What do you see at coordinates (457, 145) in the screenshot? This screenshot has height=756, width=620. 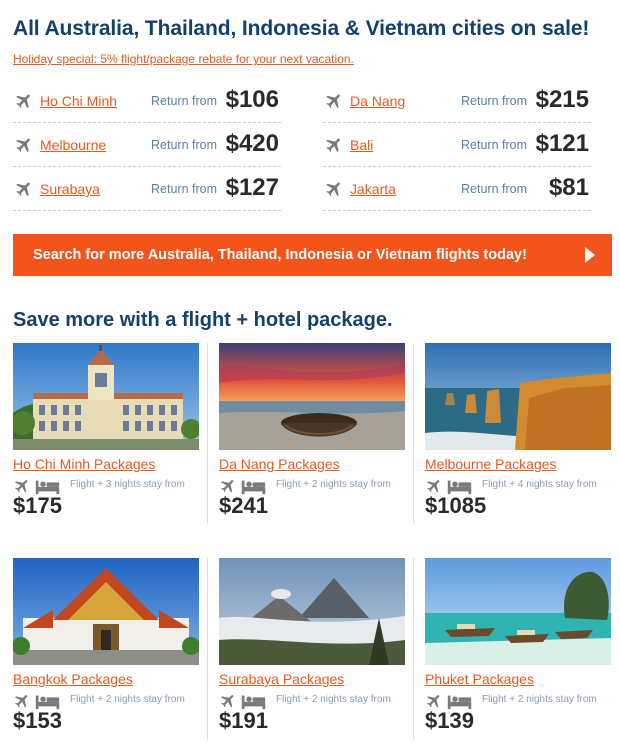 I see `deal-bali: Bali Return from $121` at bounding box center [457, 145].